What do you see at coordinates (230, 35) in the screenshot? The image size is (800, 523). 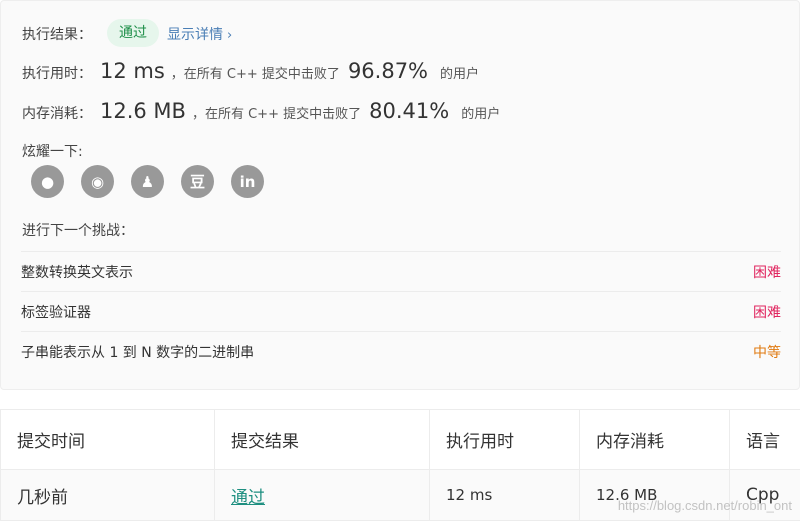 I see `chevron-right-icon: ›` at bounding box center [230, 35].